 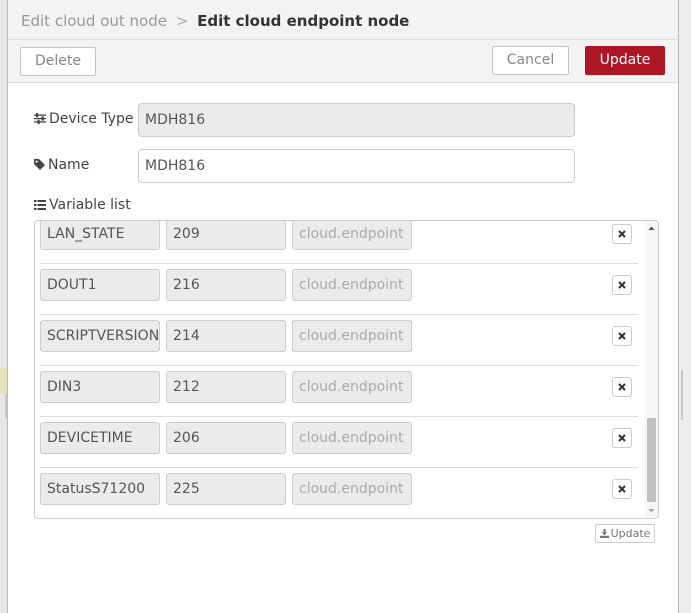 I want to click on variable-id-field: 225, so click(x=226, y=489).